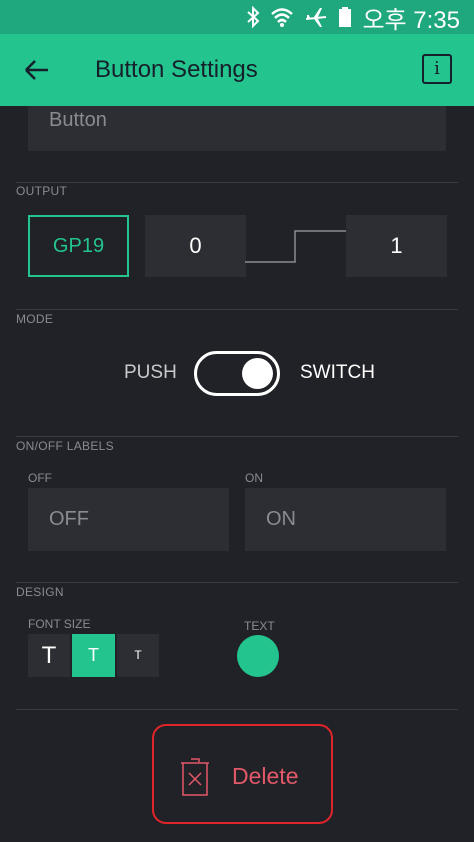  I want to click on name-value: Button, so click(78, 120).